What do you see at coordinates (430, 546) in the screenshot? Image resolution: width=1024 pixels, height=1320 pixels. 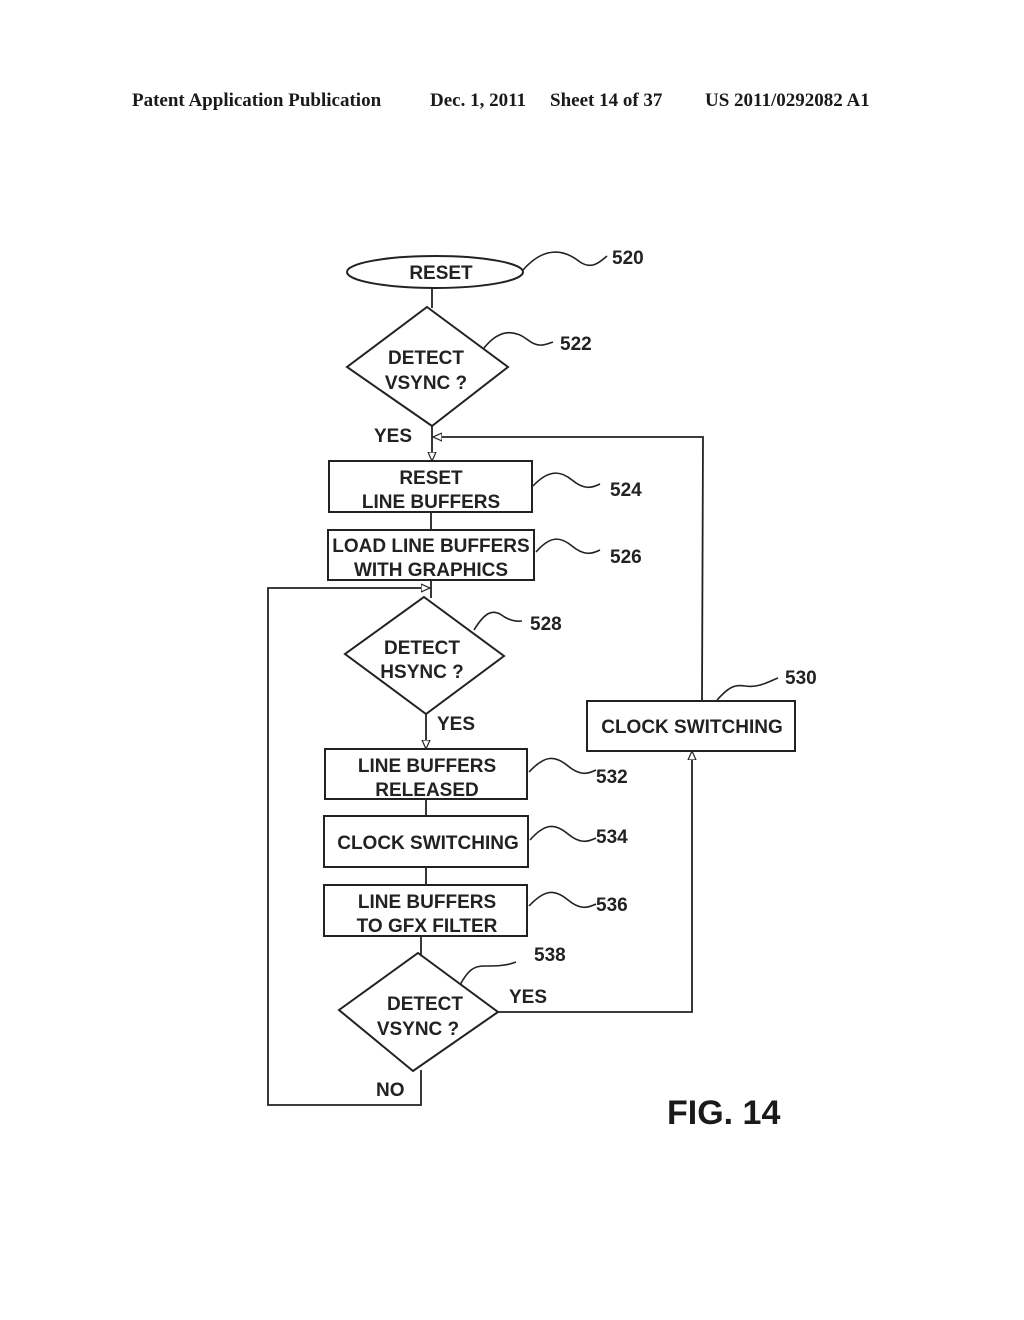 I see `node-526-line1: LOAD LINE BUFFERS` at bounding box center [430, 546].